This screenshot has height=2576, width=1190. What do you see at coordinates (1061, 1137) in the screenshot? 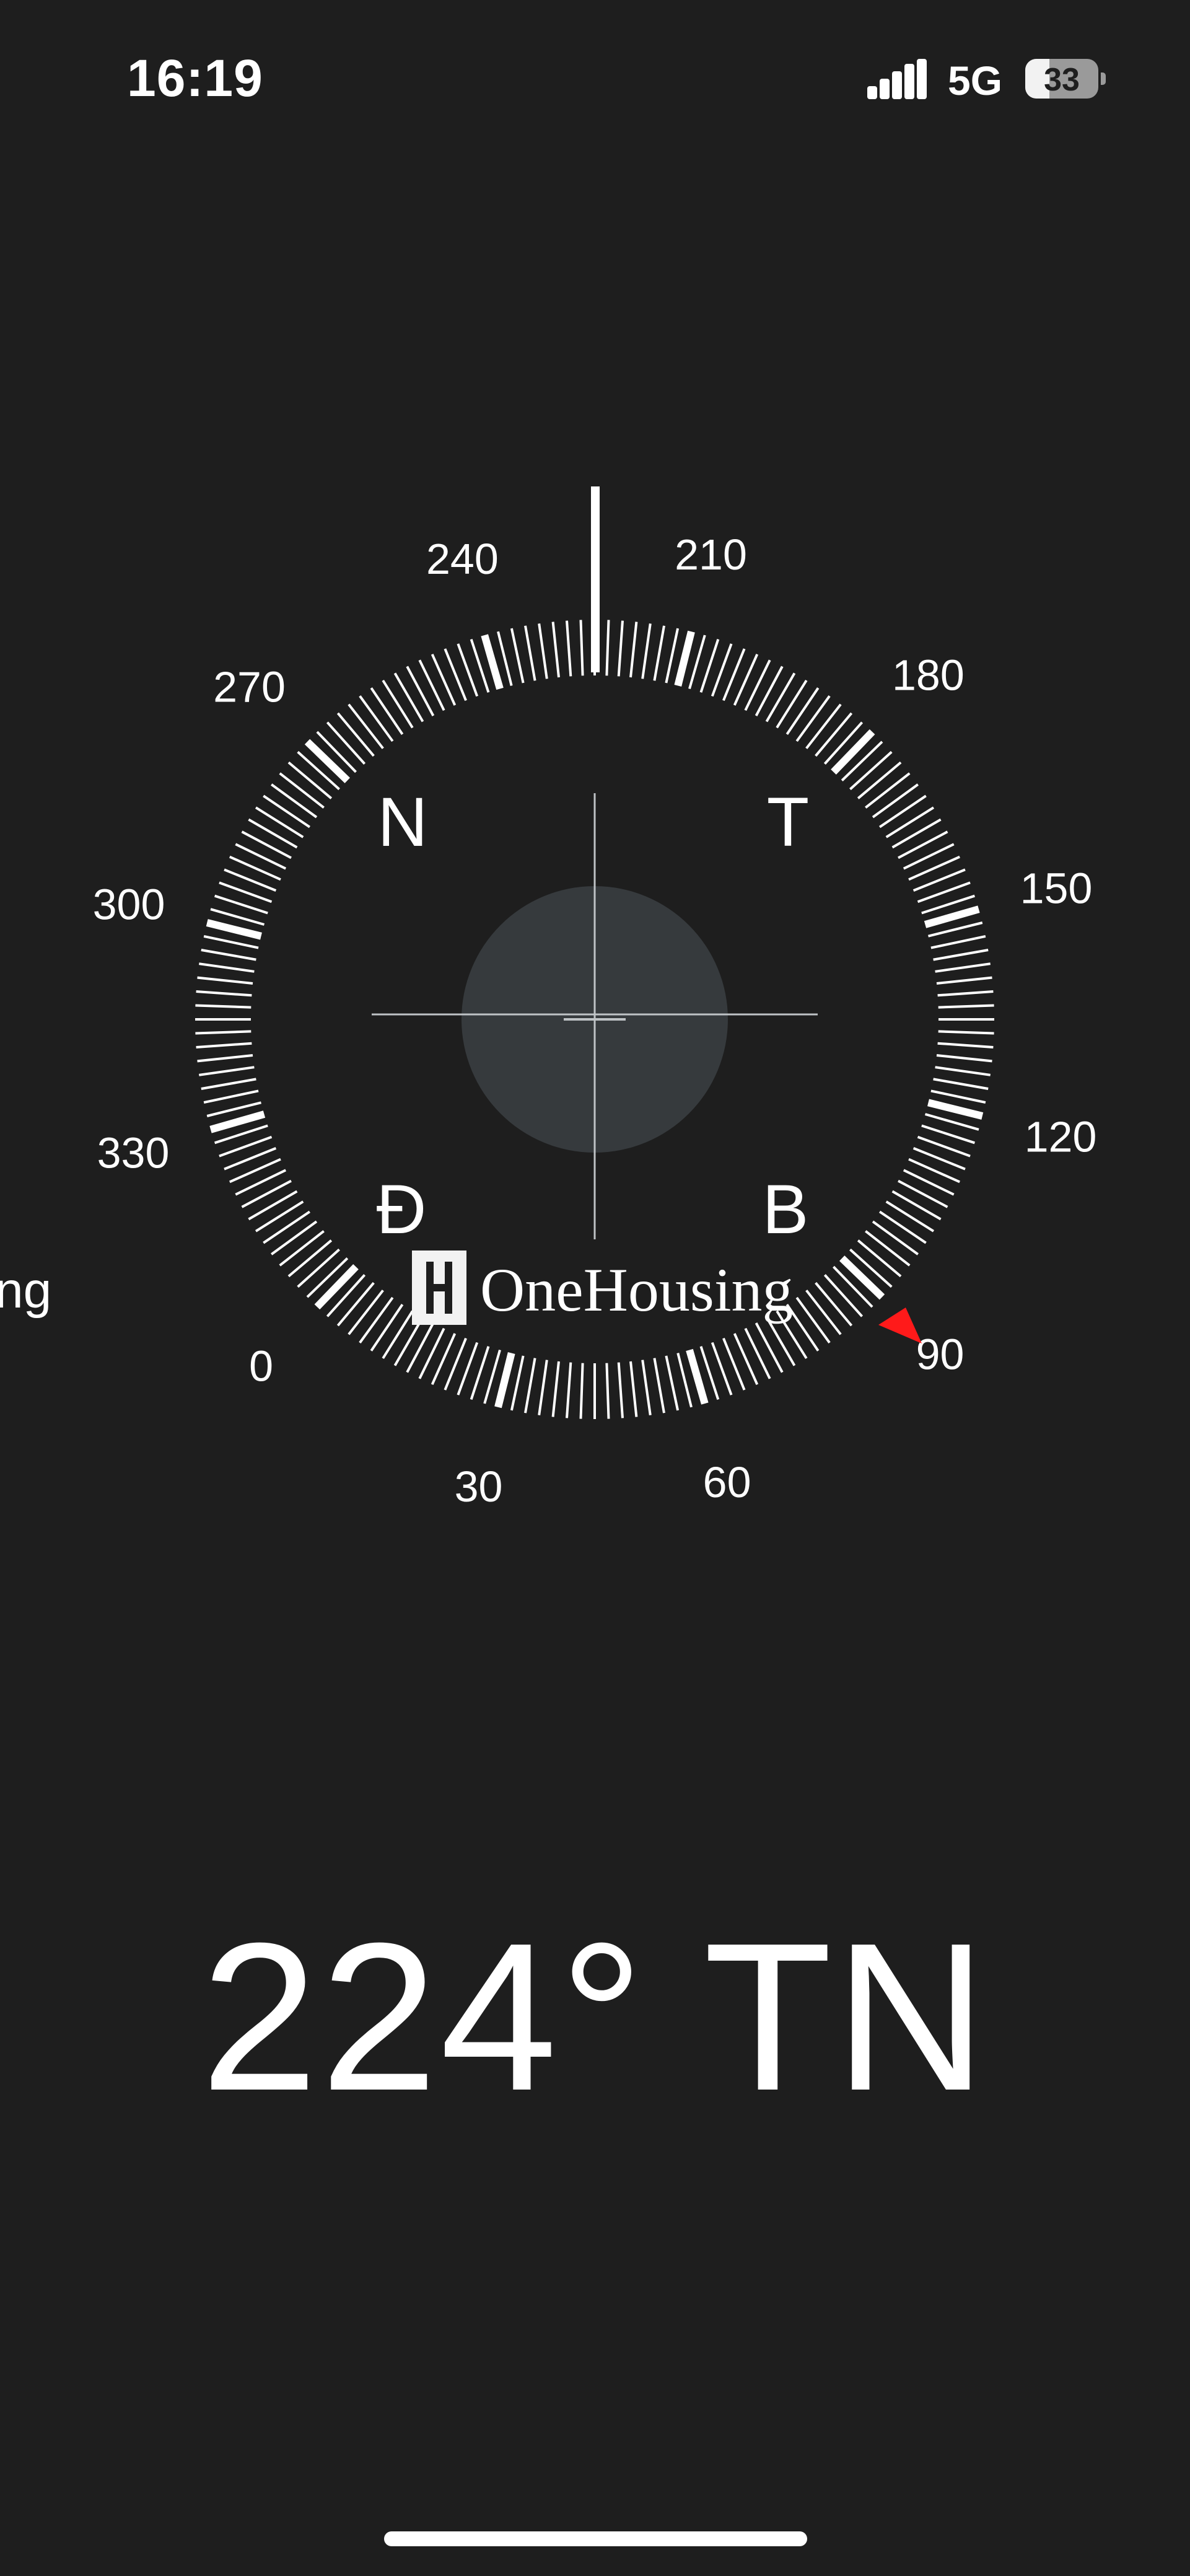
I see `degree-label-120: 120` at bounding box center [1061, 1137].